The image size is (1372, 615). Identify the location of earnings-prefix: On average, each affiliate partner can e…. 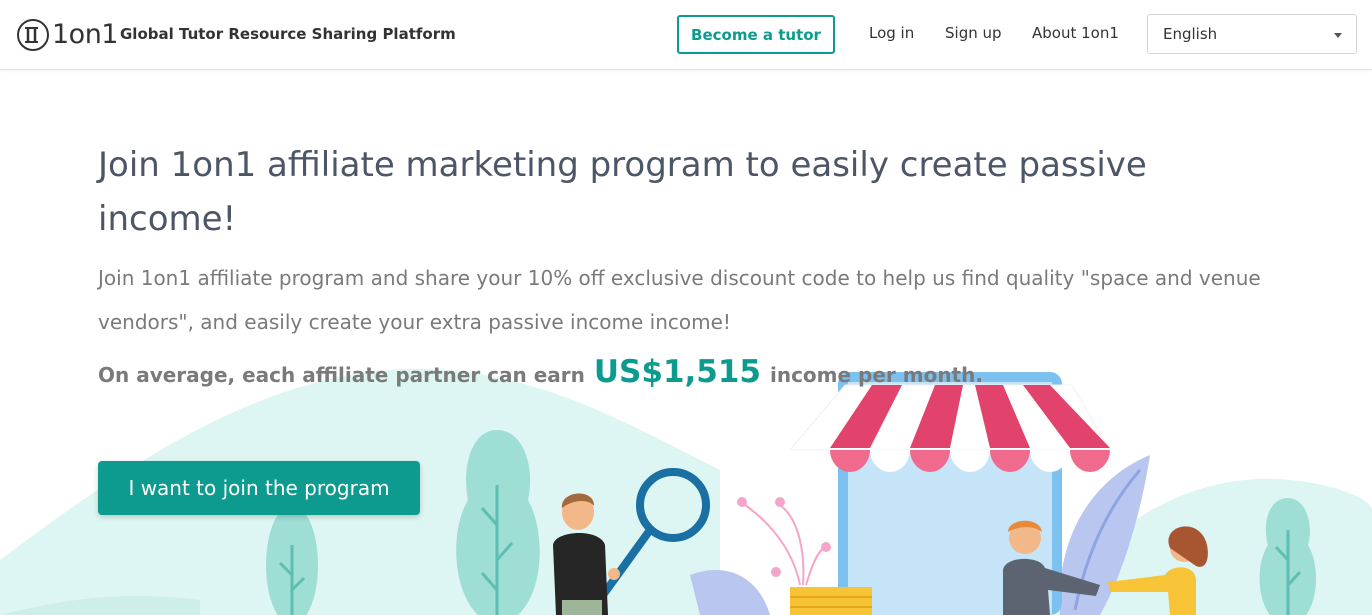
(341, 375).